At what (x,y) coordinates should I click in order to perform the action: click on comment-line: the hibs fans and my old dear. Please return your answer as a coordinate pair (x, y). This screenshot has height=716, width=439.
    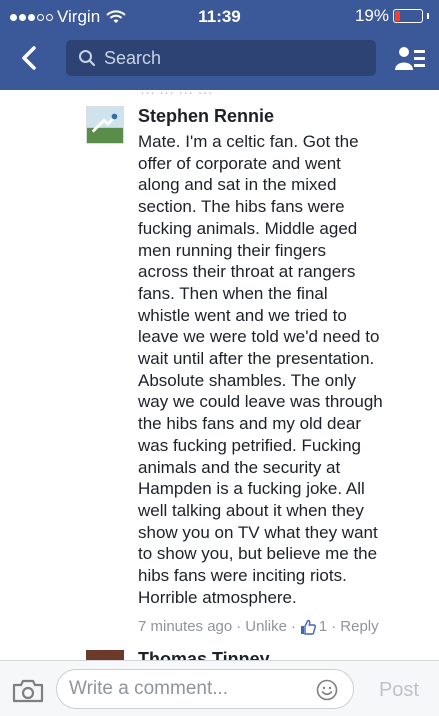
    Looking at the image, I should click on (250, 424).